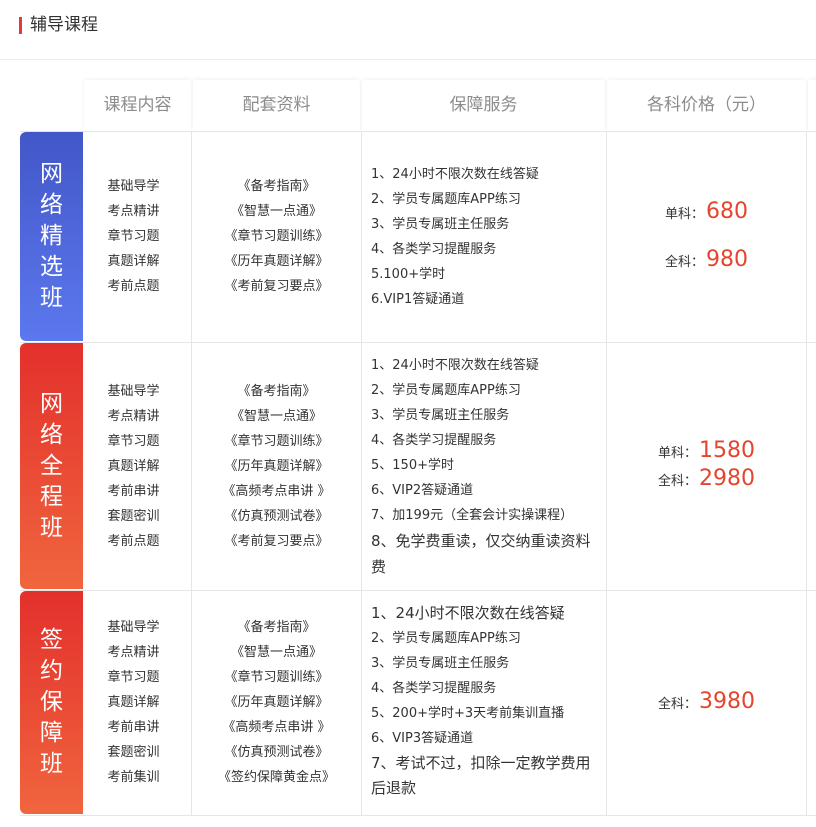 The image size is (816, 827). Describe the element at coordinates (412, 465) in the screenshot. I see `service-item: 5、150+学时` at that location.